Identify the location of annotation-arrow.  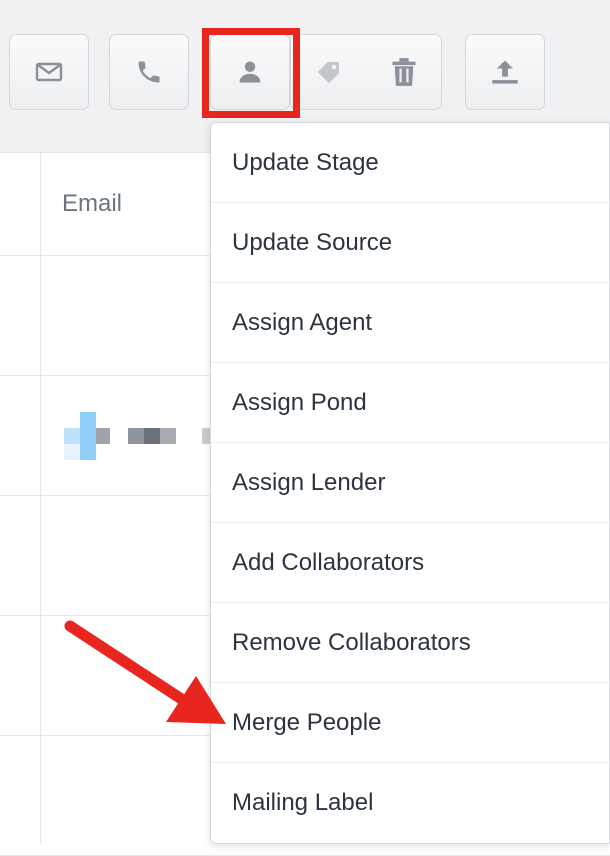
(145, 672).